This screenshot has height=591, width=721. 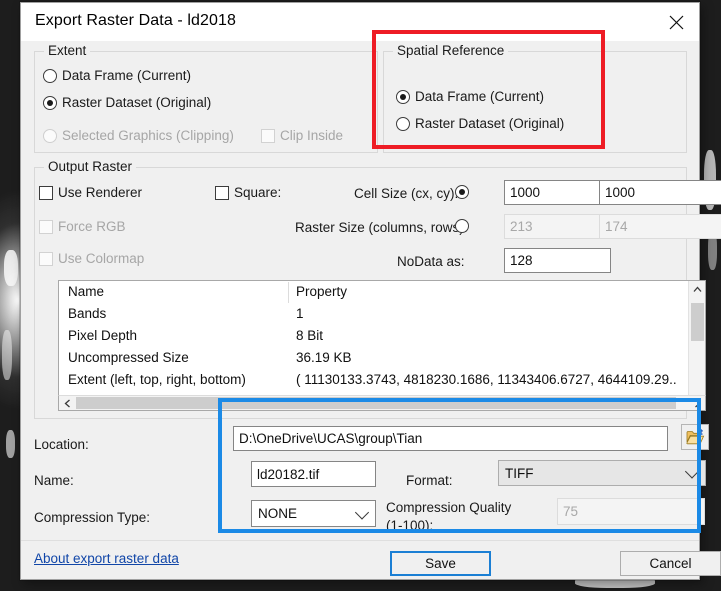 I want to click on use-renderer-checkbox: Use Renderer, so click(x=90, y=192).